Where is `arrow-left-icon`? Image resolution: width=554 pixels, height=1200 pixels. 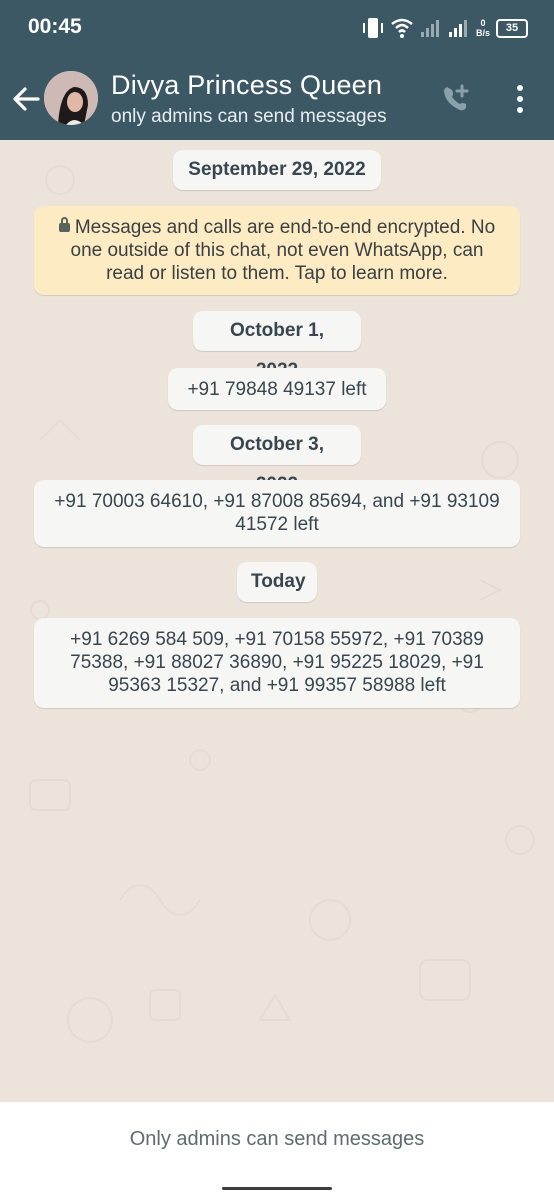
arrow-left-icon is located at coordinates (26, 99).